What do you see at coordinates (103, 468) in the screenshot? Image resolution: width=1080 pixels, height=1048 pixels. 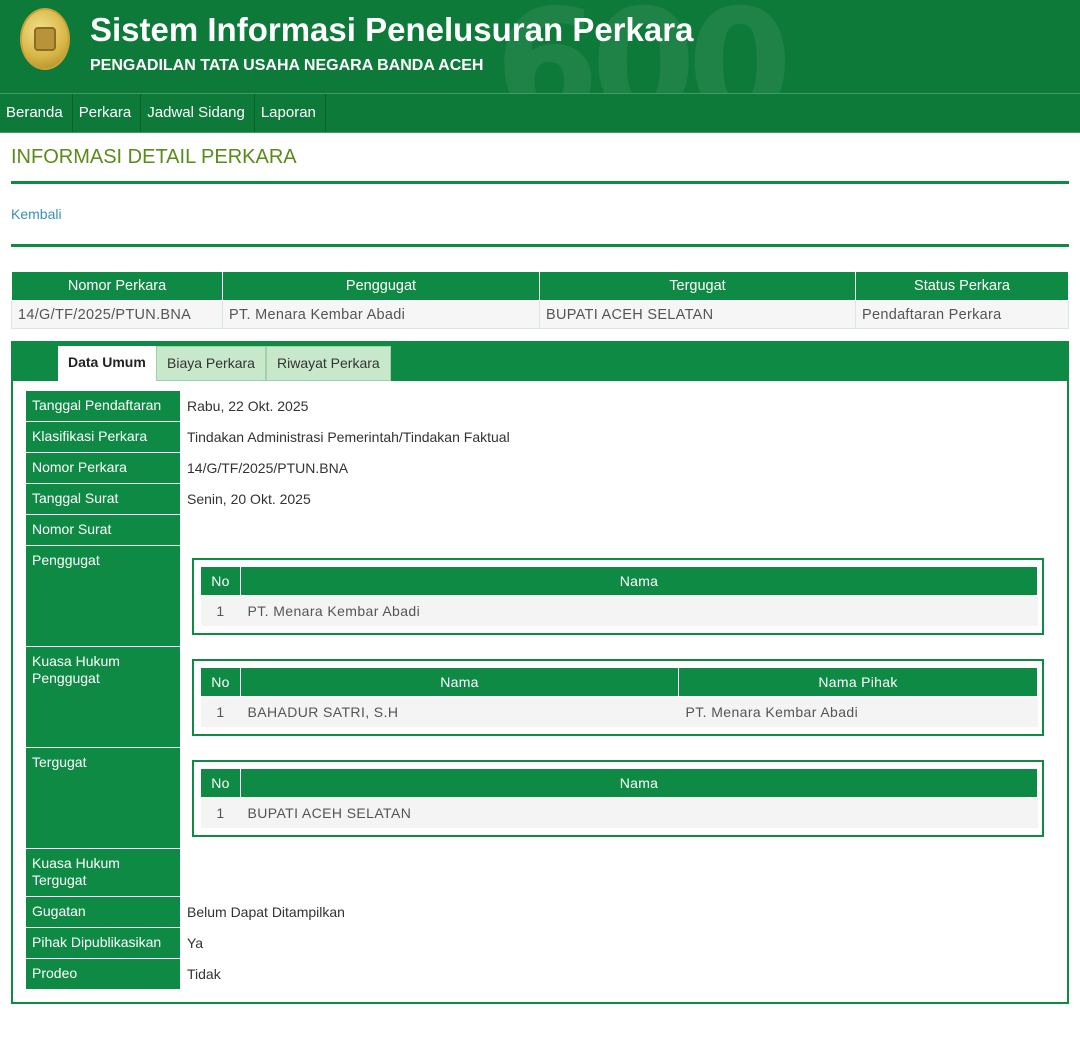 I see `label-nomor-perkara: Nomor Perkara` at bounding box center [103, 468].